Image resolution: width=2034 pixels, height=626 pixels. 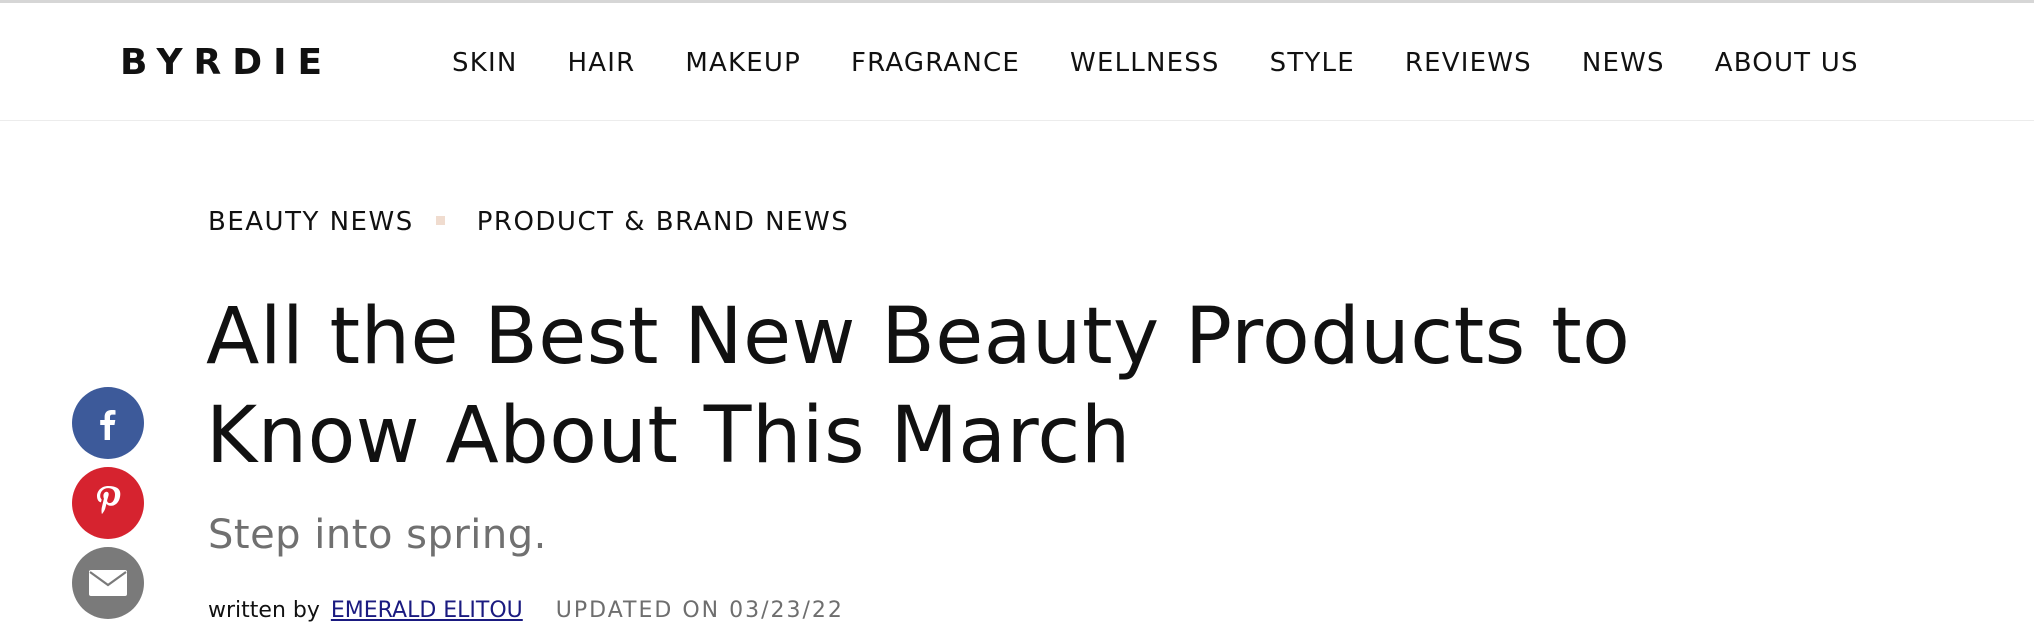 What do you see at coordinates (1623, 63) in the screenshot?
I see `nav-item-news: NEWS` at bounding box center [1623, 63].